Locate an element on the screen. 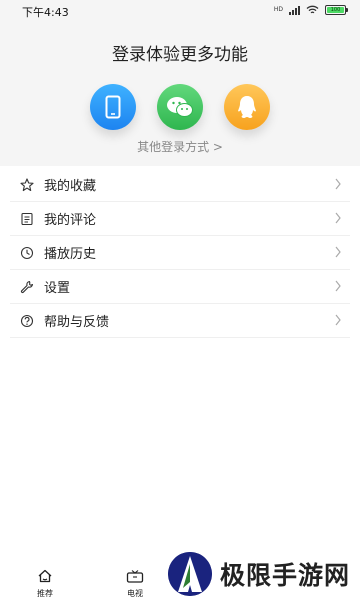 The height and width of the screenshot is (600, 360). battery-icon: 100 is located at coordinates (336, 10).